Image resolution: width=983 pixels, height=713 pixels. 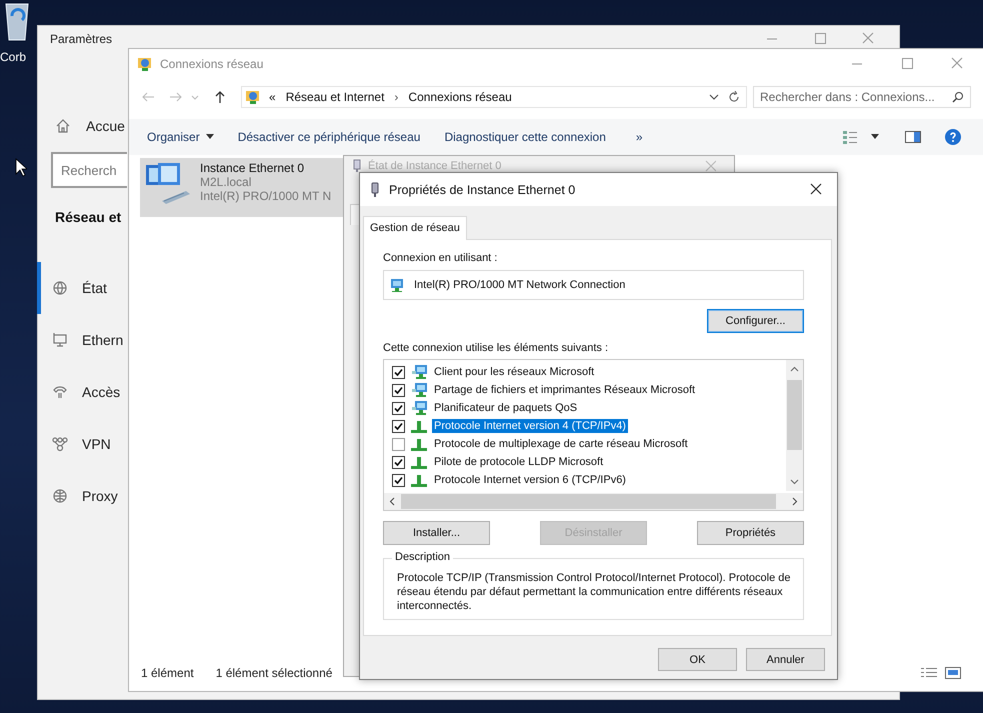 What do you see at coordinates (13, 57) in the screenshot?
I see `desktop-icon-label: Corb` at bounding box center [13, 57].